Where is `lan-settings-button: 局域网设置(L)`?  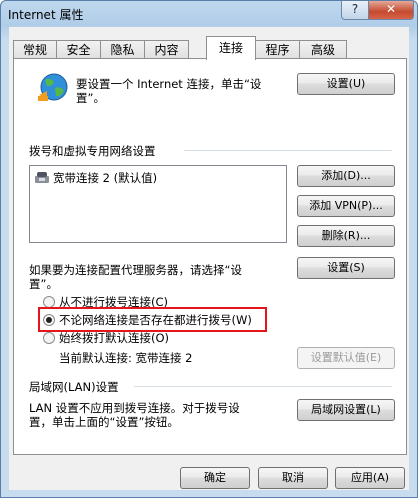 lan-settings-button: 局域网设置(L) is located at coordinates (346, 410).